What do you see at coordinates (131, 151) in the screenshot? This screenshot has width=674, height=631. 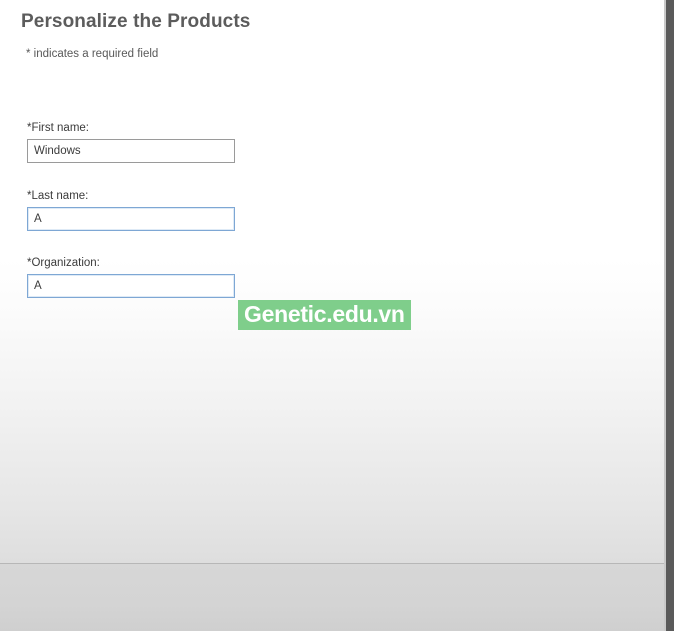 I see `first-name-input` at bounding box center [131, 151].